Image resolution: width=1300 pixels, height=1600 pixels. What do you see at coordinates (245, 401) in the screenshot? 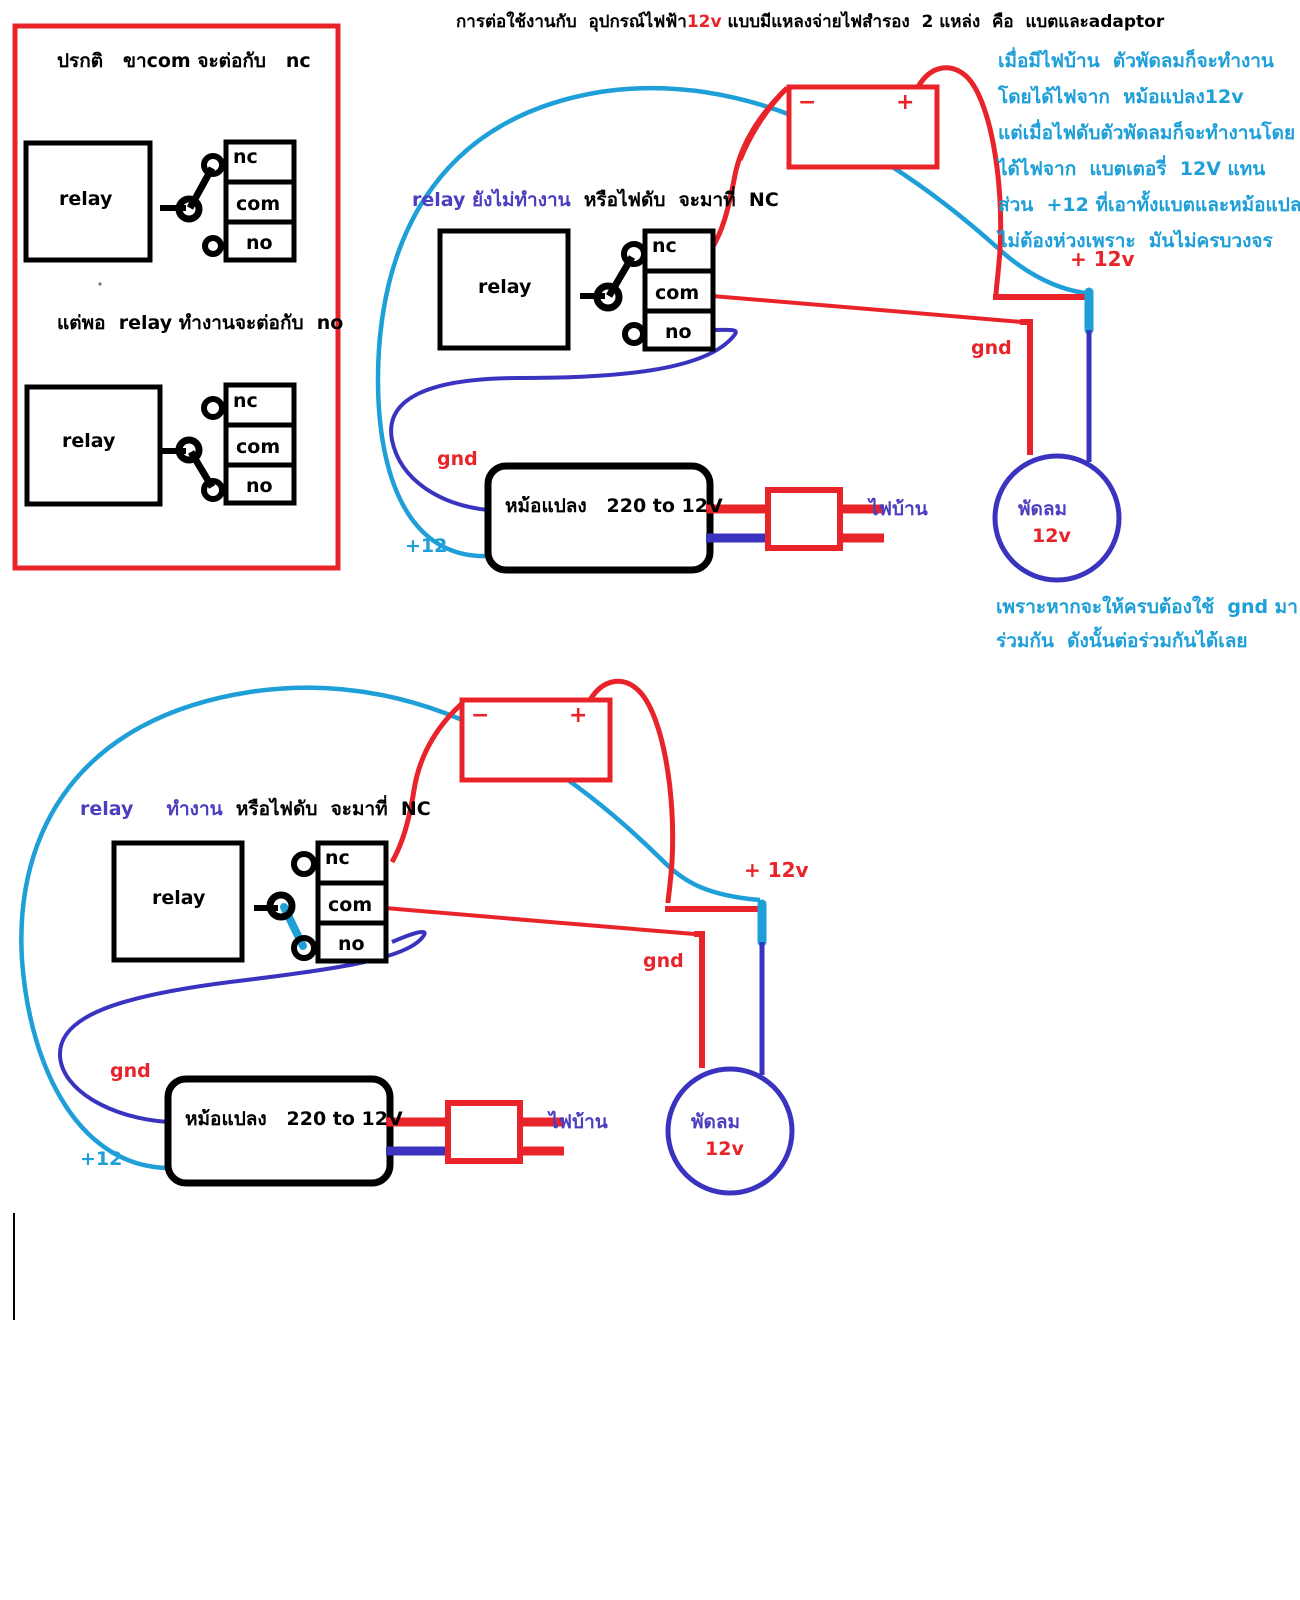
I see `legend-terminal-nc-2: nc` at bounding box center [245, 401].